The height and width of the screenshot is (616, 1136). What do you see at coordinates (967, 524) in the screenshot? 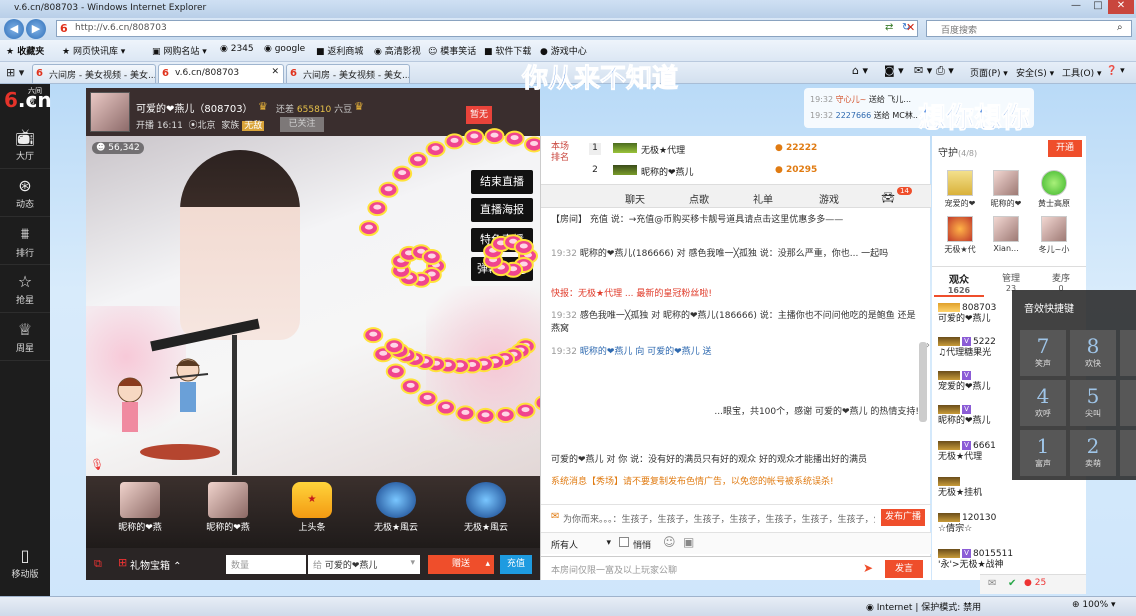
I see `audience-user: 120130 ☆倩宗☆` at bounding box center [967, 524].